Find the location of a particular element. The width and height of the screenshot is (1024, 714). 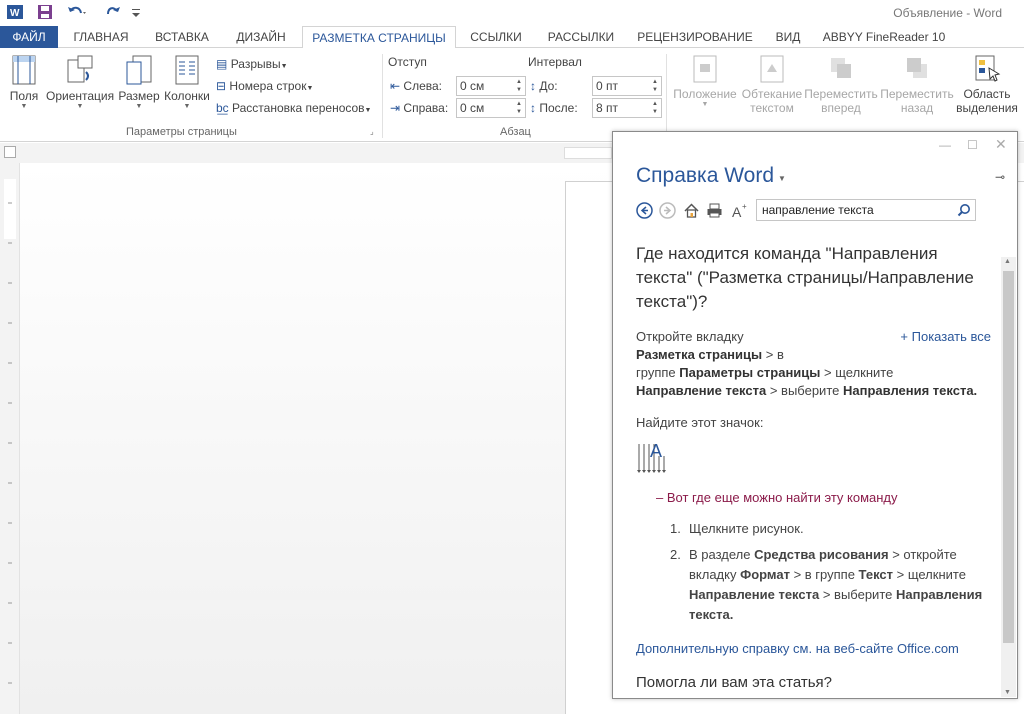

find-icon-text: Найдите этот значок: is located at coordinates (700, 422).